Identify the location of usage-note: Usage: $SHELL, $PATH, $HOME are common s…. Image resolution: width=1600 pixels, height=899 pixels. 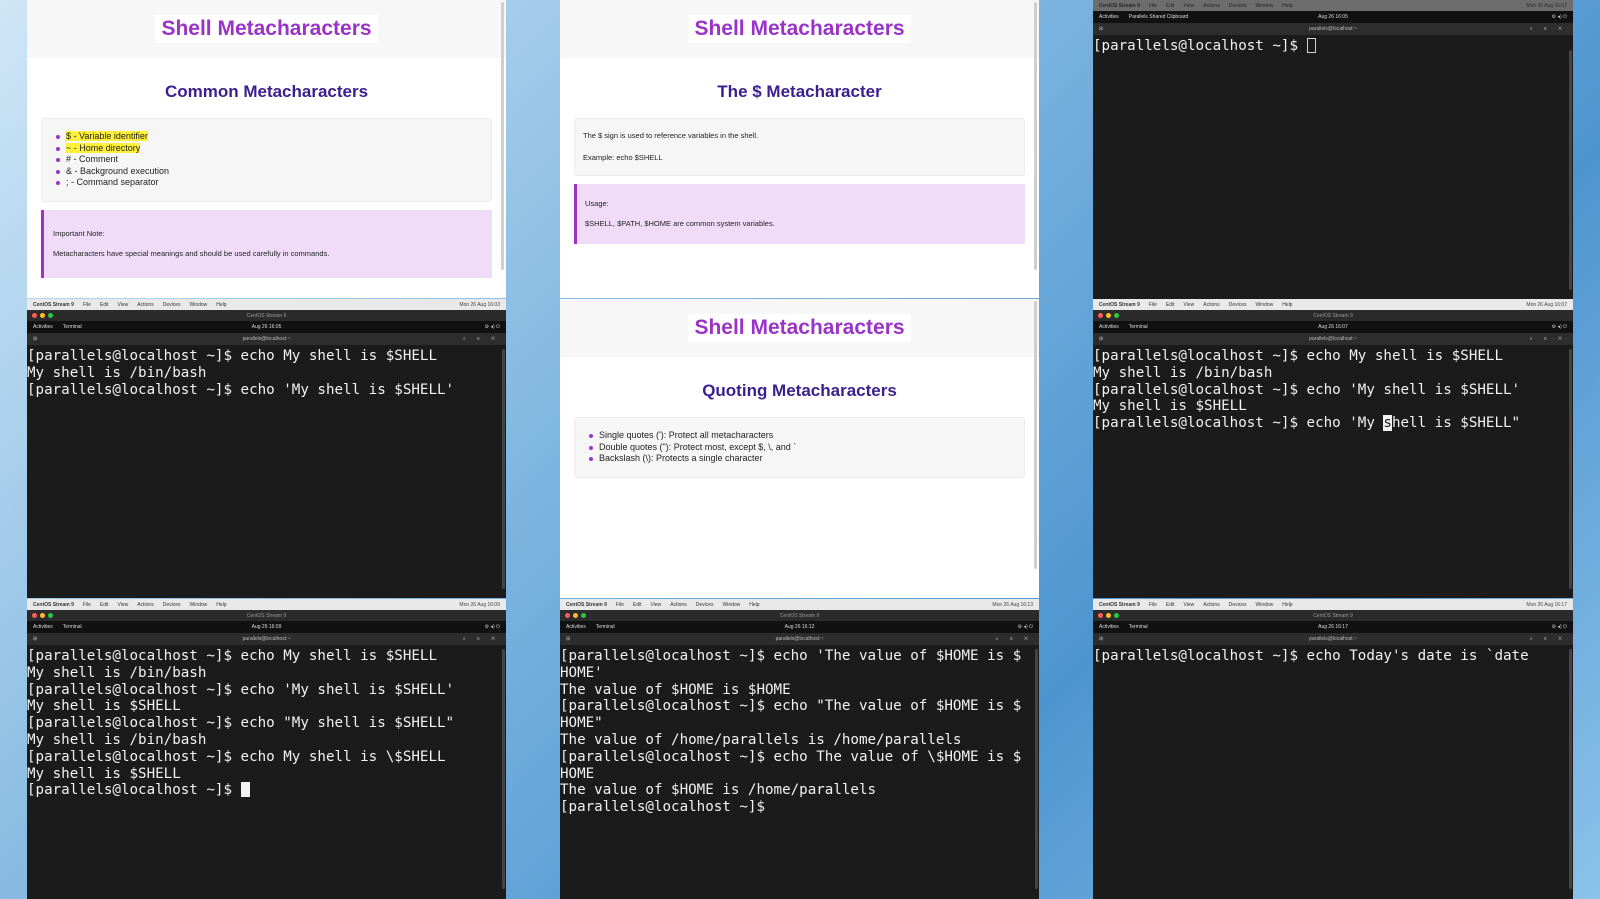
(799, 214).